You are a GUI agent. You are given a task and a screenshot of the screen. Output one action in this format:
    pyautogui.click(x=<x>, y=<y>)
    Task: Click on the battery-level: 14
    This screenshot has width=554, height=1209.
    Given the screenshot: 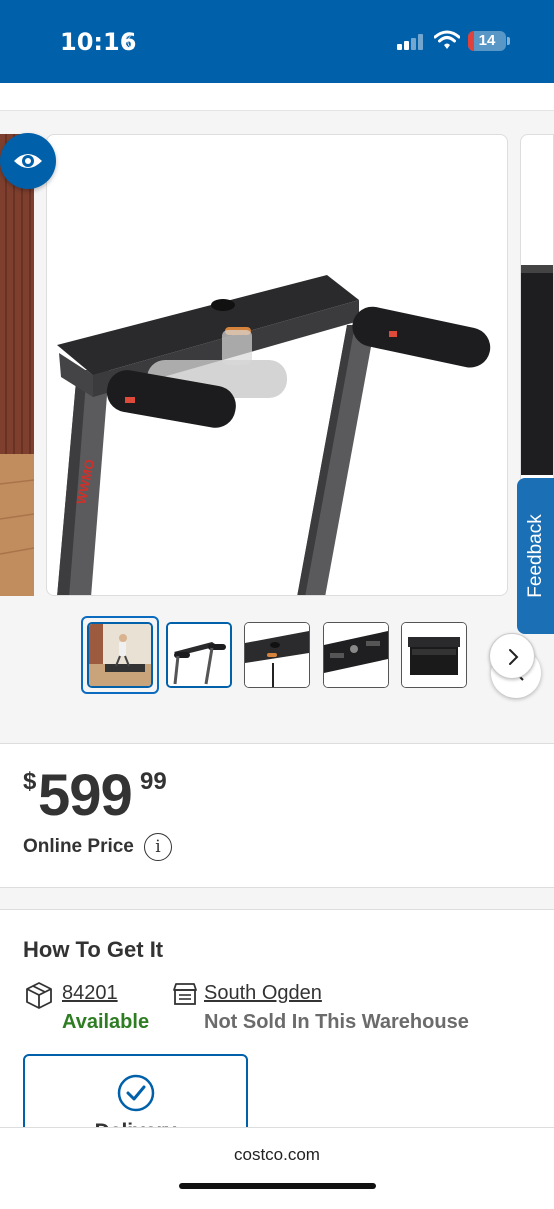 What is the action you would take?
    pyautogui.click(x=487, y=40)
    